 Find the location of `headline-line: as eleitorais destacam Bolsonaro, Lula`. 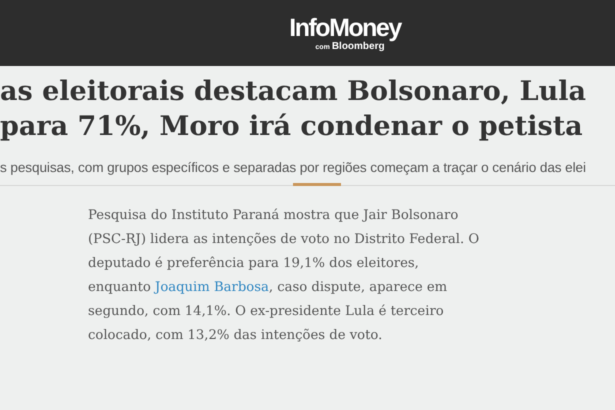

headline-line: as eleitorais destacam Bolsonaro, Lula is located at coordinates (293, 92).